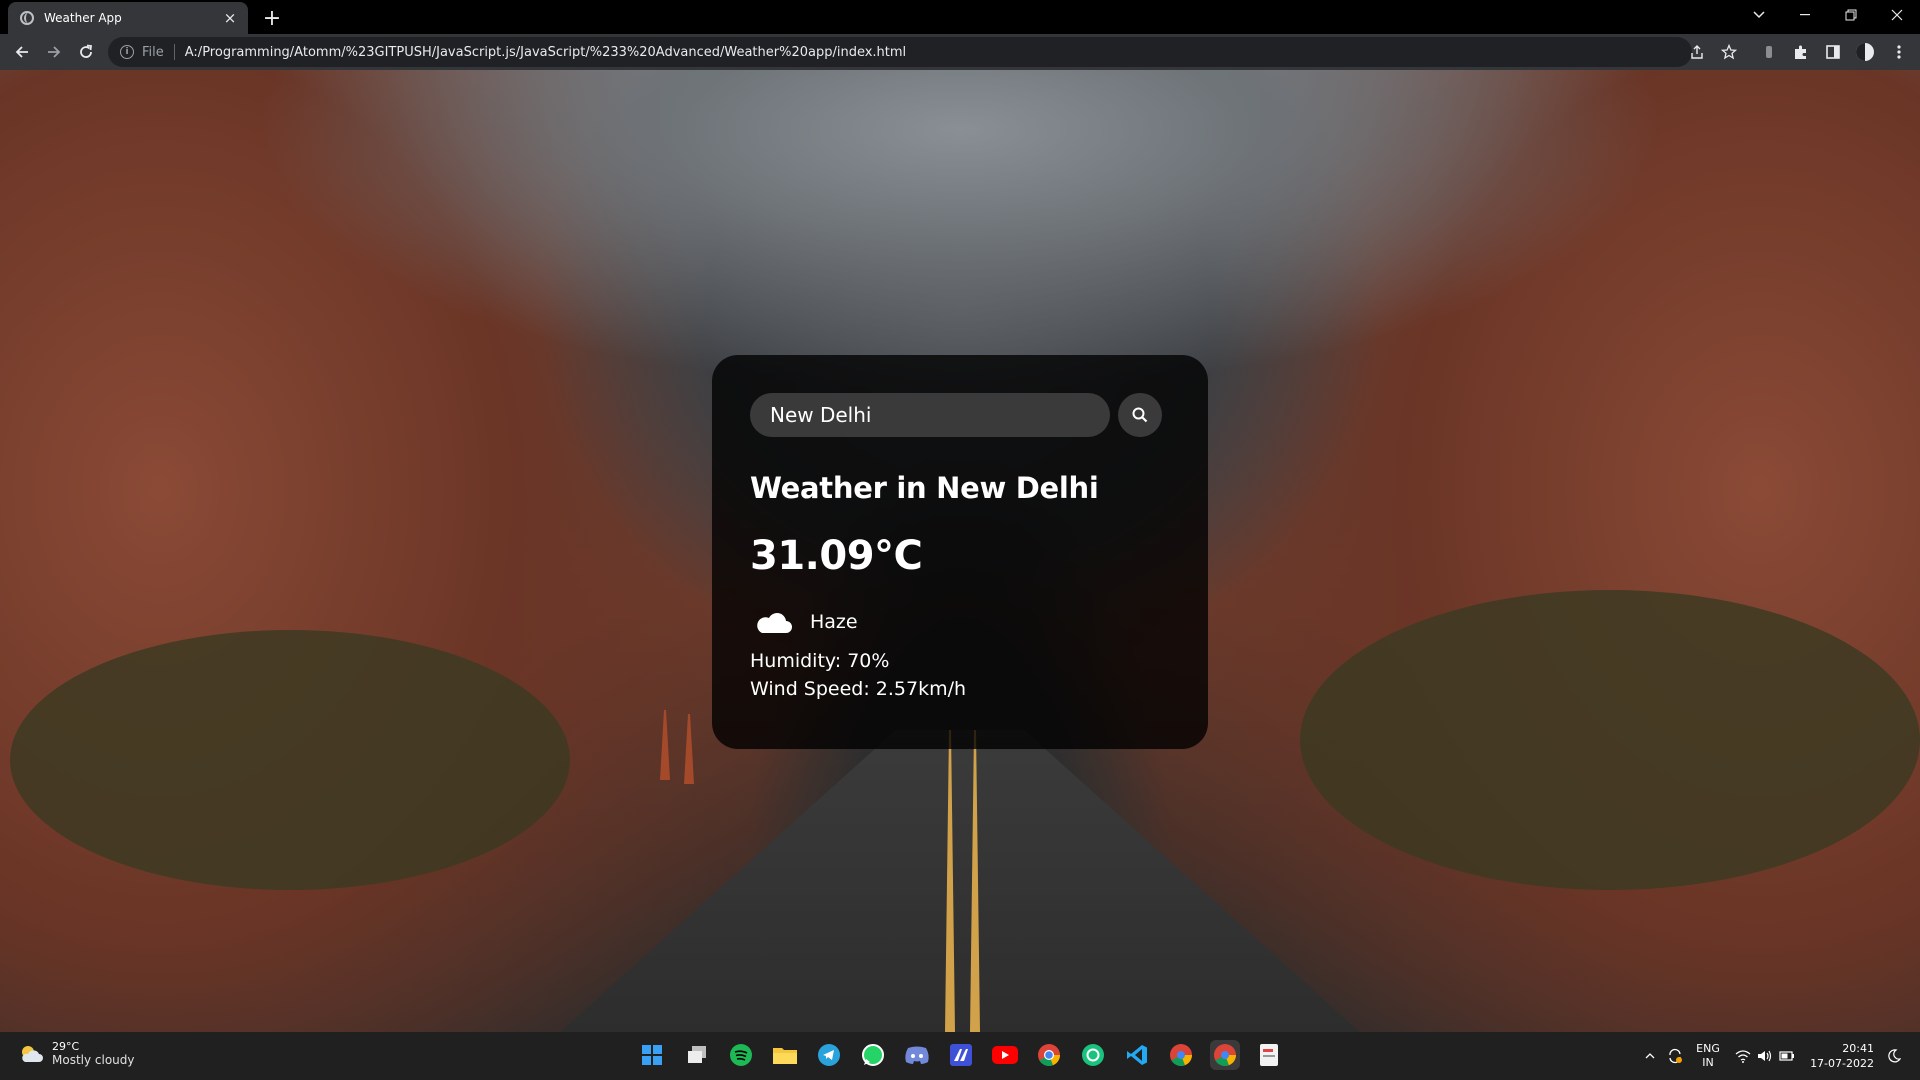  I want to click on region-code: IN, so click(1708, 1062).